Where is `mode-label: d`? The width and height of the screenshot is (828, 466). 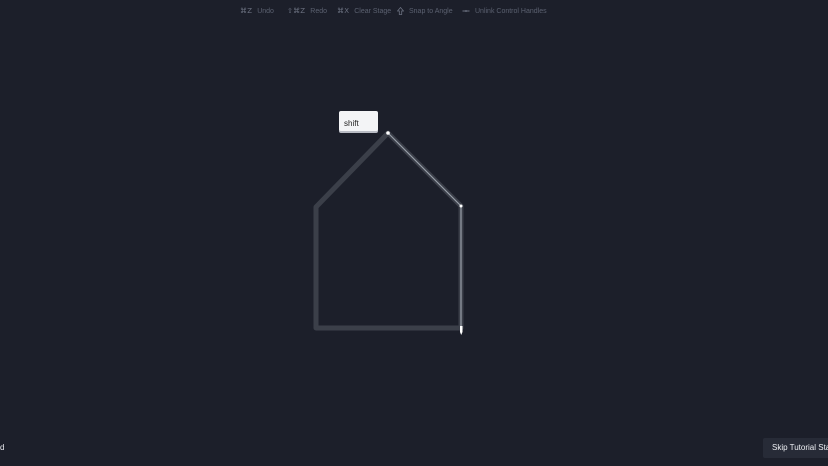
mode-label: d is located at coordinates (2, 447).